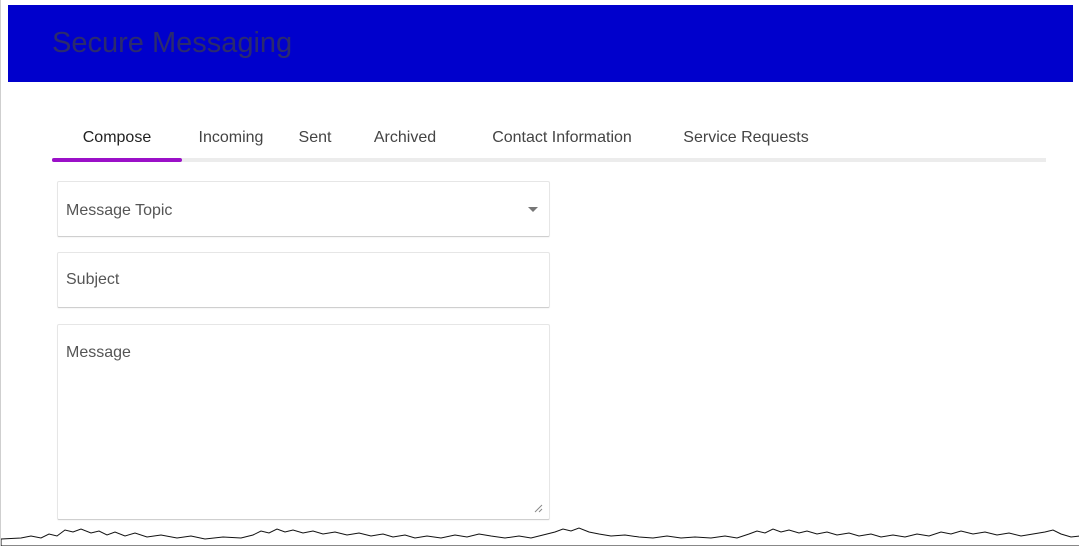 The height and width of the screenshot is (546, 1079). Describe the element at coordinates (231, 137) in the screenshot. I see `tab-incoming: Incoming` at that location.